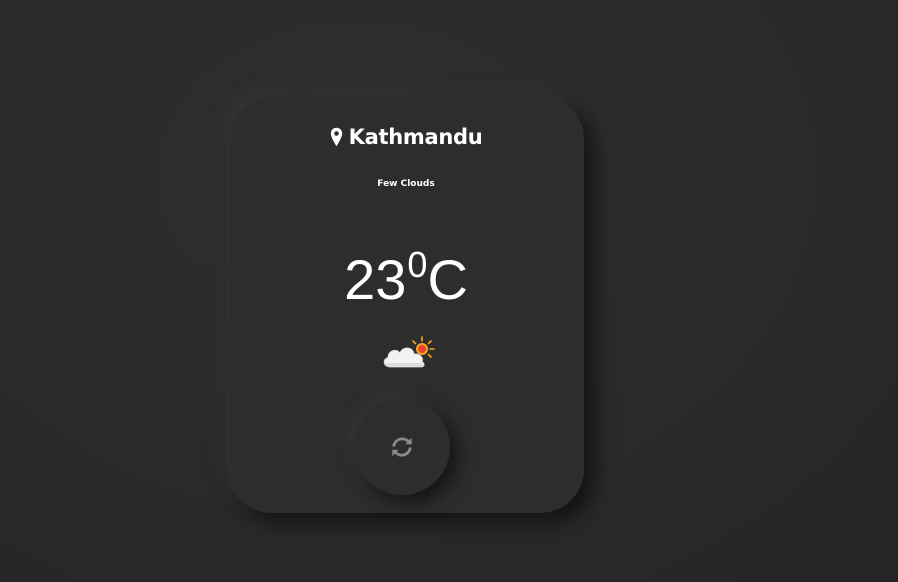 This screenshot has height=582, width=898. I want to click on refresh-button, so click(402, 447).